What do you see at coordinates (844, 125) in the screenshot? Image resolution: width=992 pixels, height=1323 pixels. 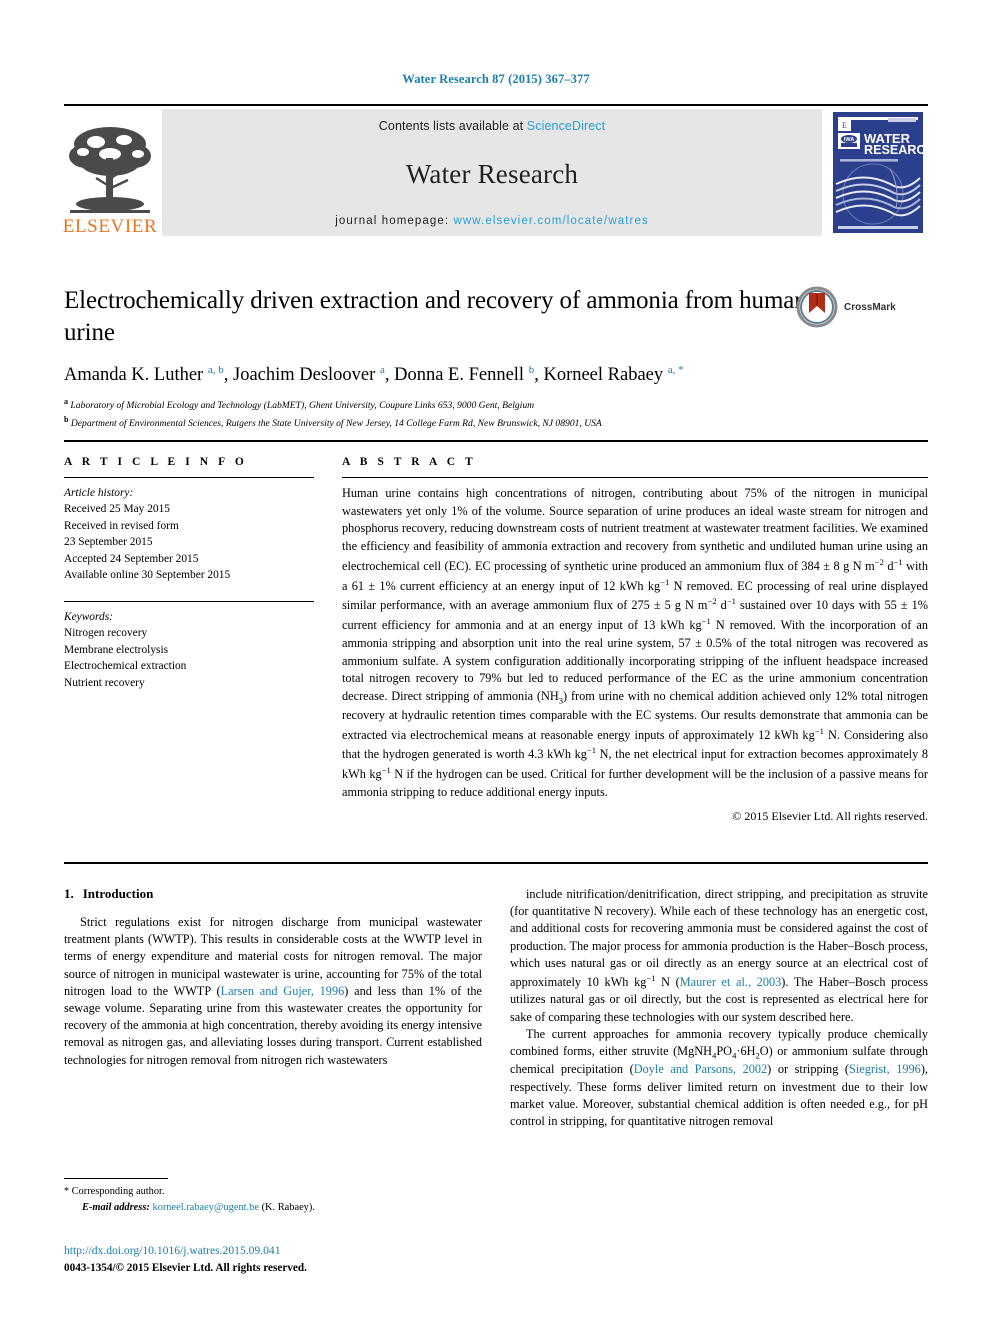 I see `svg-text: E` at bounding box center [844, 125].